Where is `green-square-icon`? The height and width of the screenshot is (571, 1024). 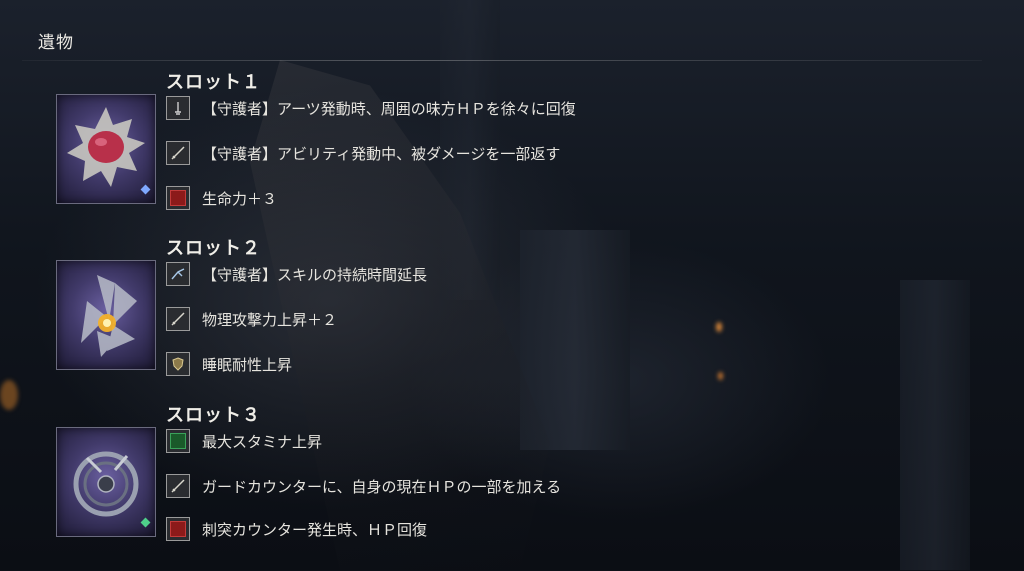
green-square-icon is located at coordinates (178, 441).